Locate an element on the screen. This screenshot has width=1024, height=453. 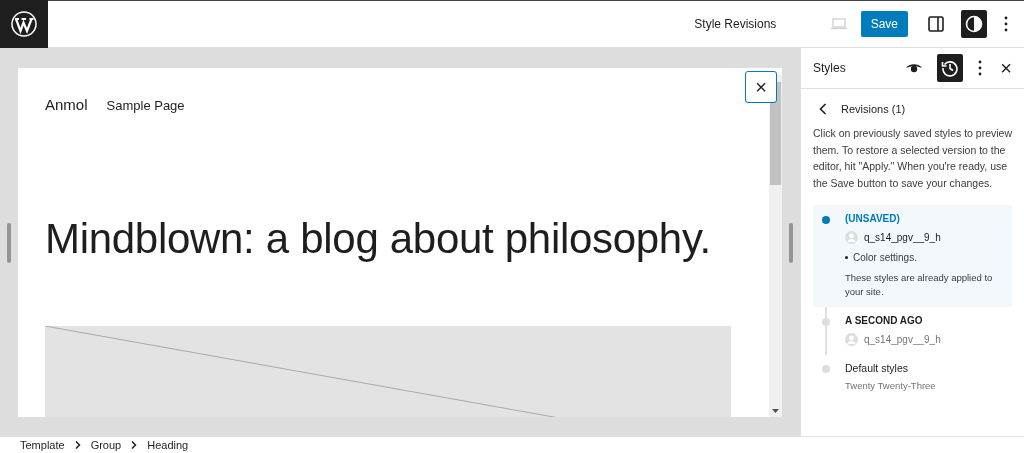
revision-item: Default styles Twenty Twenty-Three is located at coordinates (912, 376).